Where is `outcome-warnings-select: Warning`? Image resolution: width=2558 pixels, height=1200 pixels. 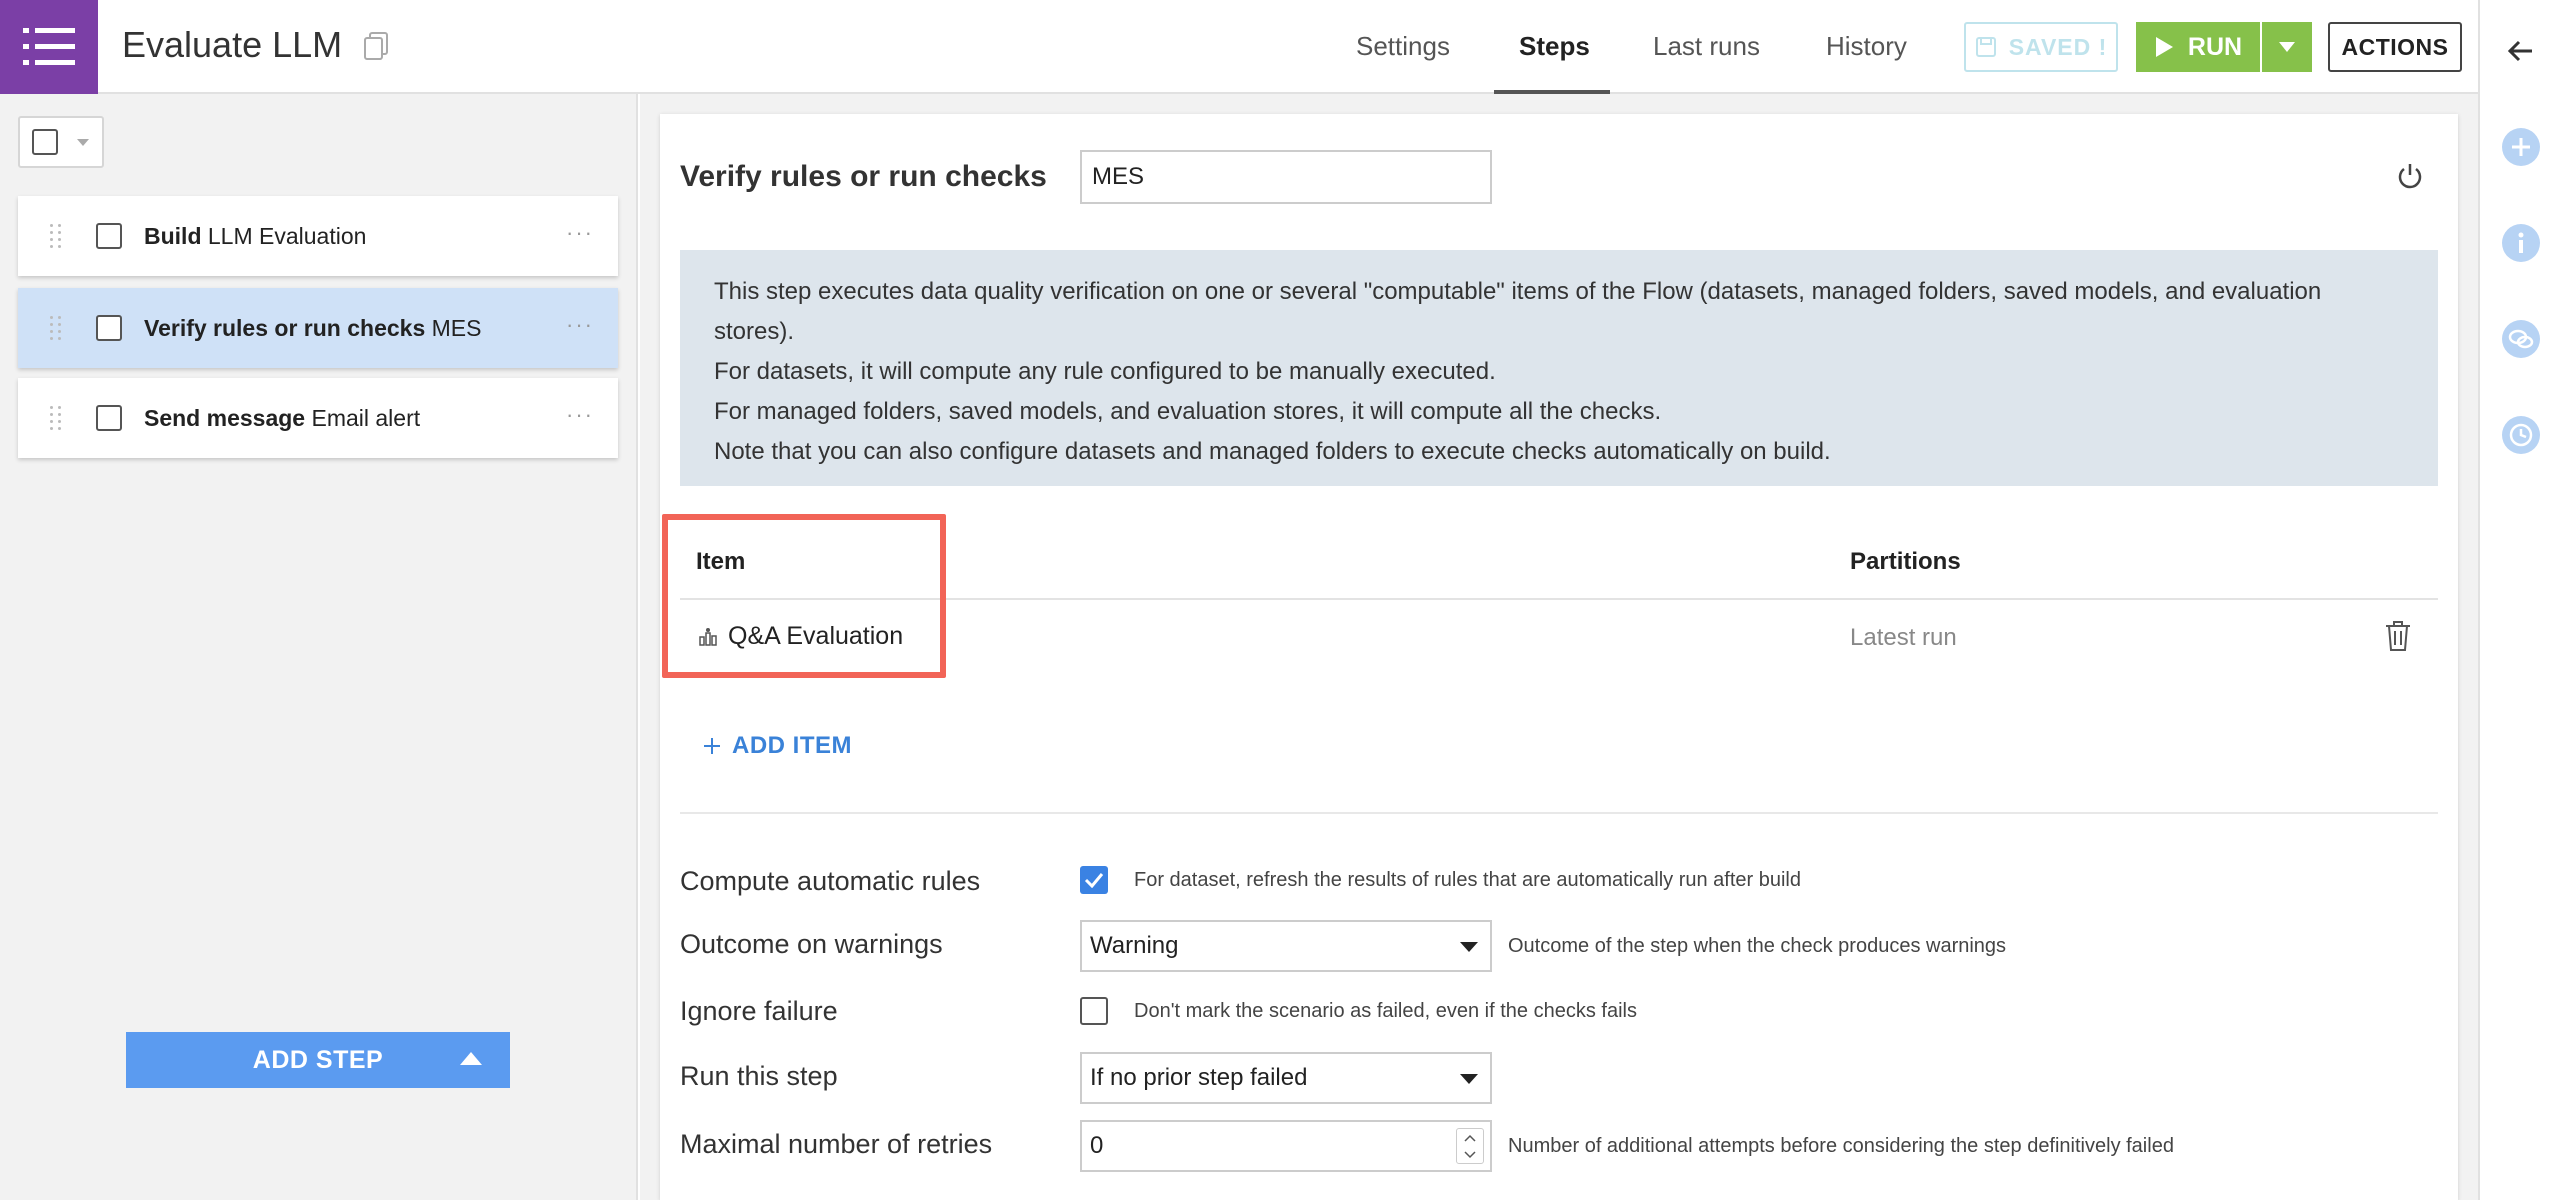
outcome-warnings-select: Warning is located at coordinates (1286, 946).